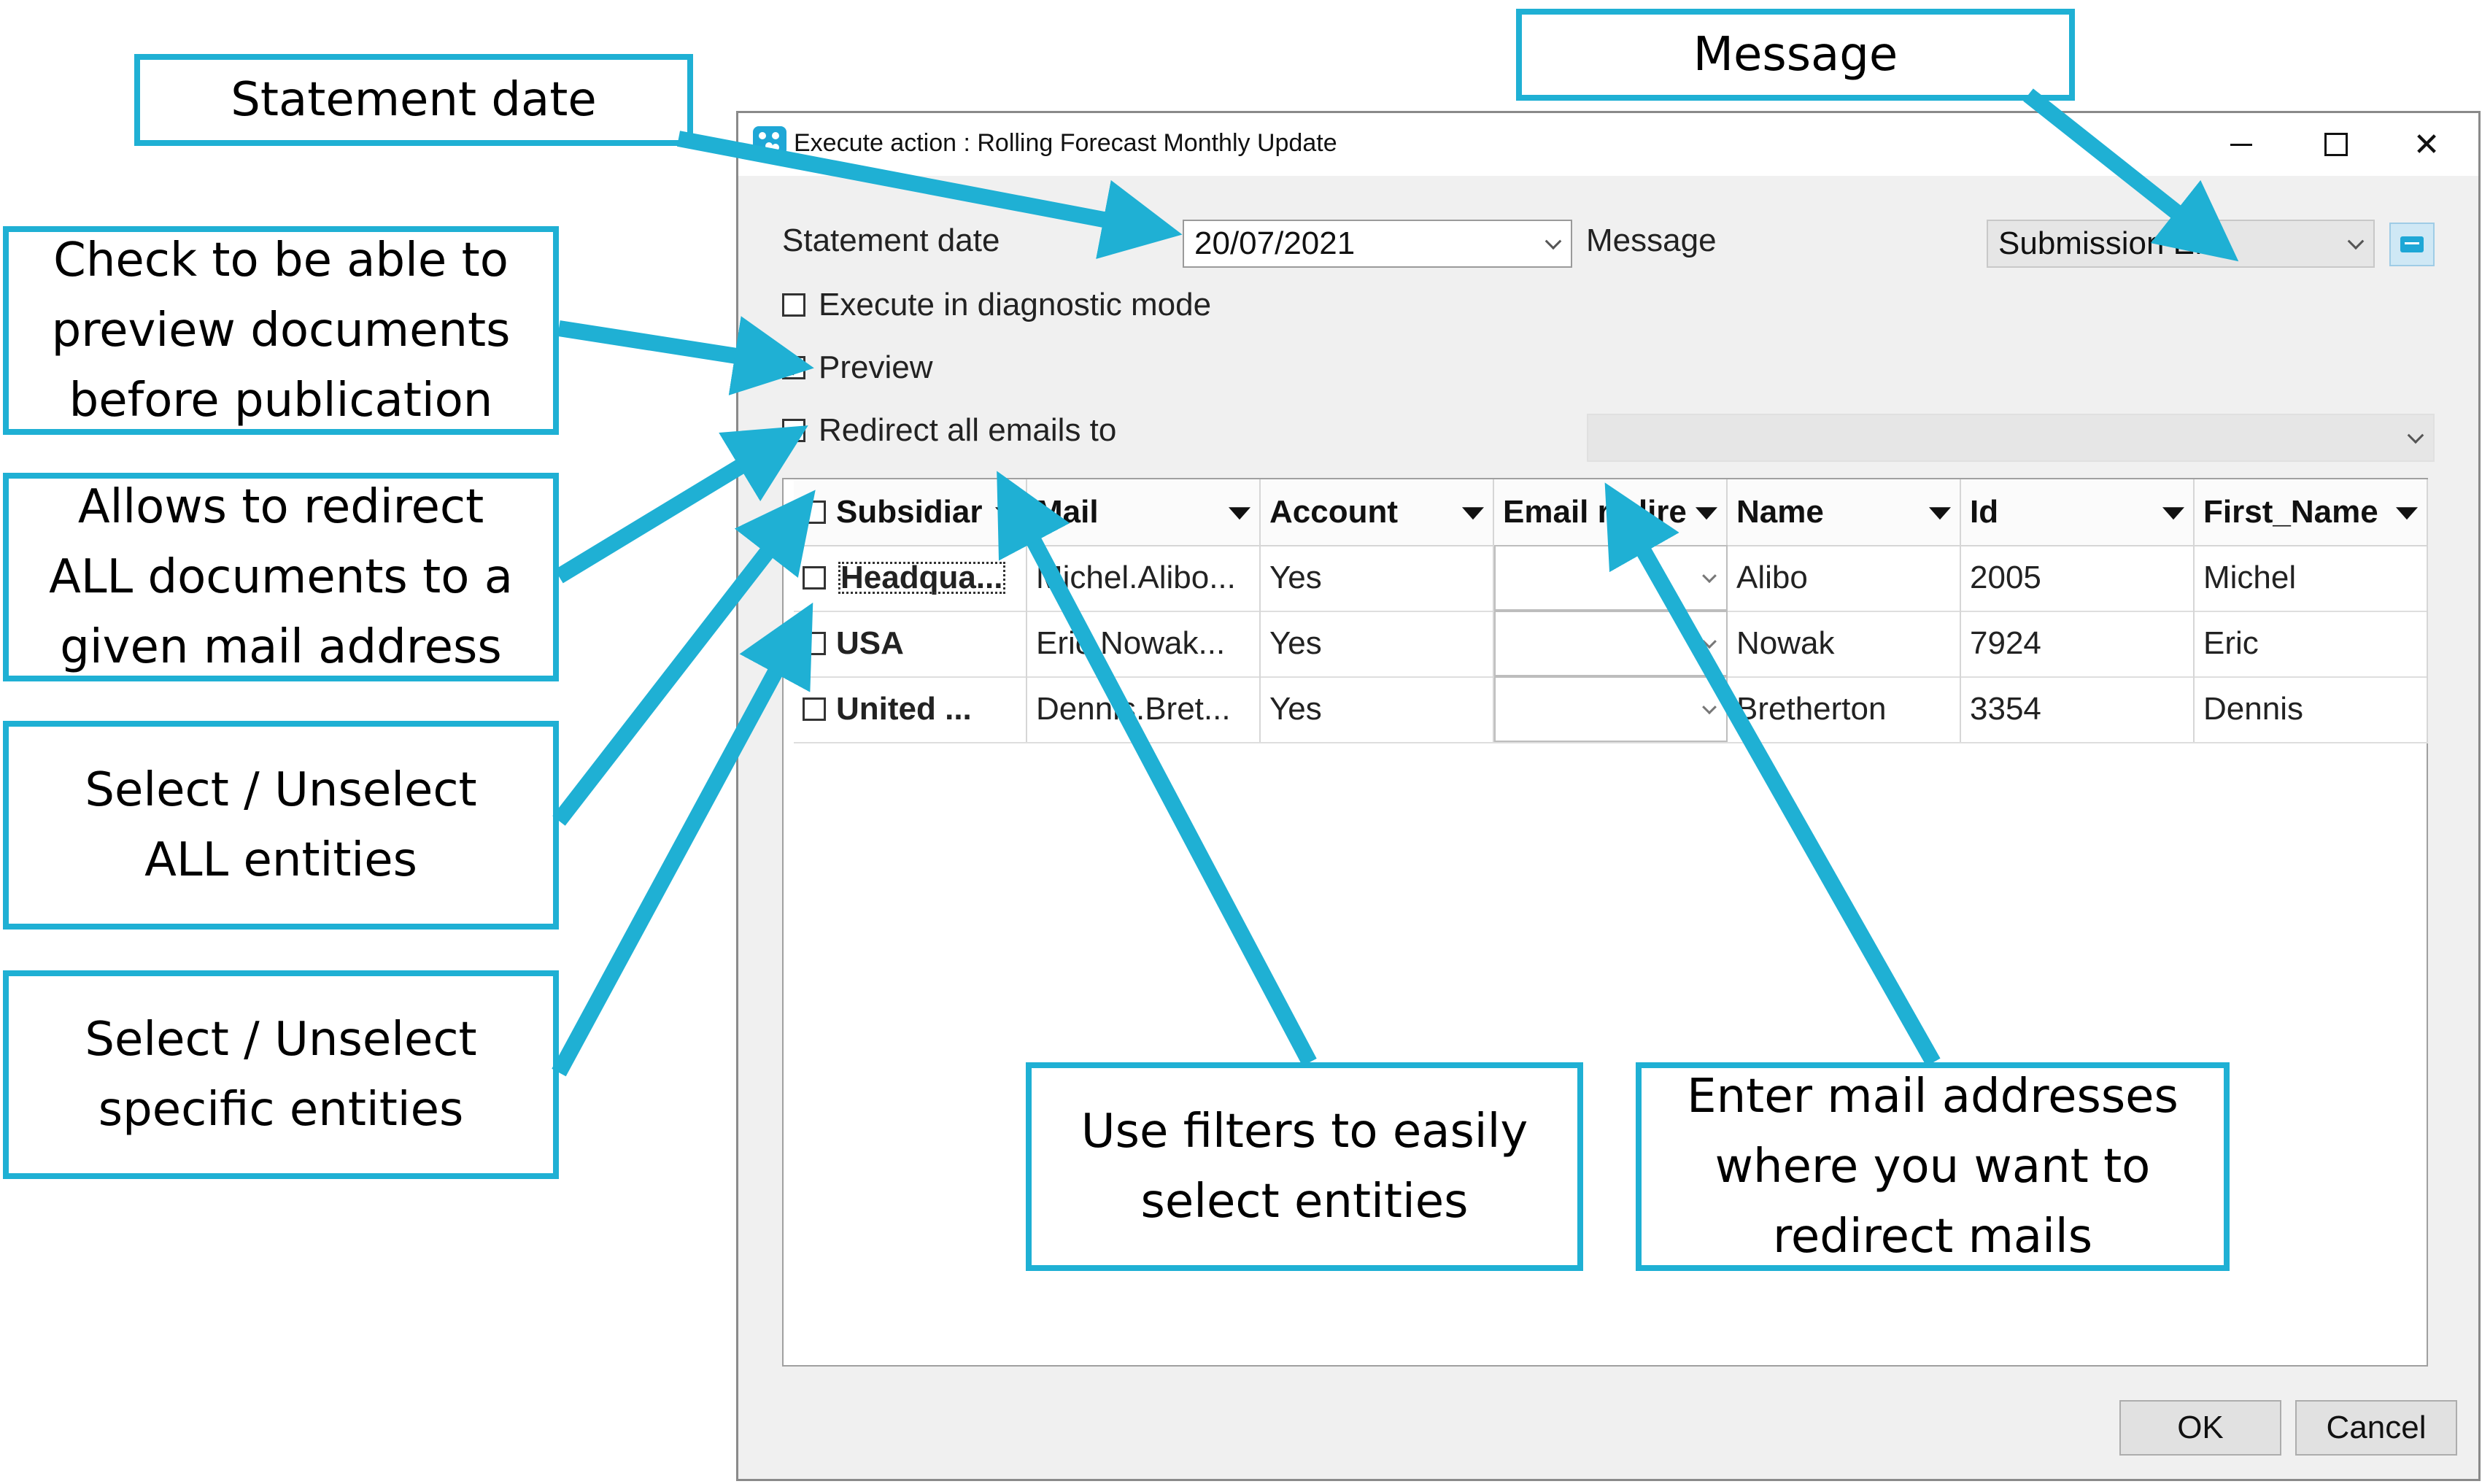  What do you see at coordinates (2078, 578) in the screenshot?
I see `id-cell: 2005` at bounding box center [2078, 578].